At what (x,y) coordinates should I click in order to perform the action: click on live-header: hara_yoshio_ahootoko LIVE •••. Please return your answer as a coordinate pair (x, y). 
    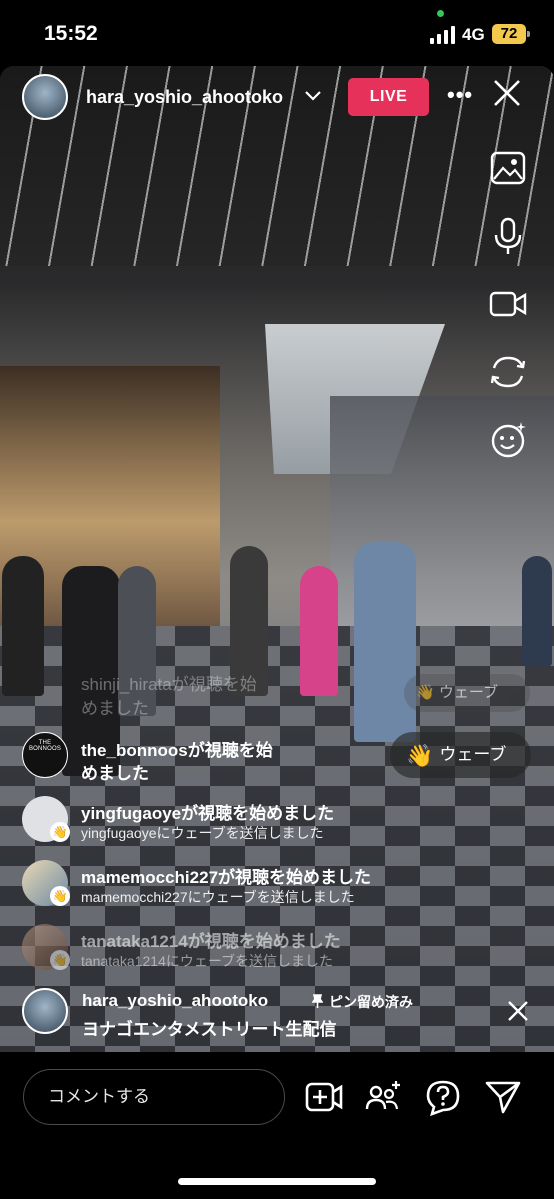
    Looking at the image, I should click on (277, 98).